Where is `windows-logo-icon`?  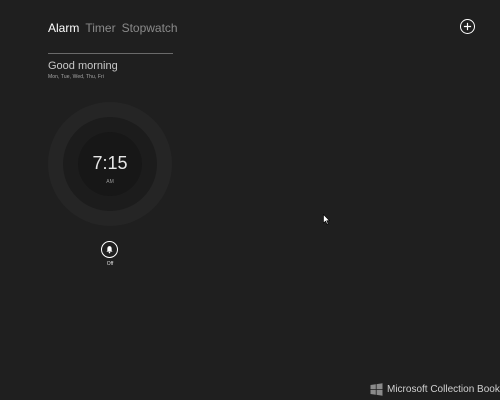
windows-logo-icon is located at coordinates (376, 389).